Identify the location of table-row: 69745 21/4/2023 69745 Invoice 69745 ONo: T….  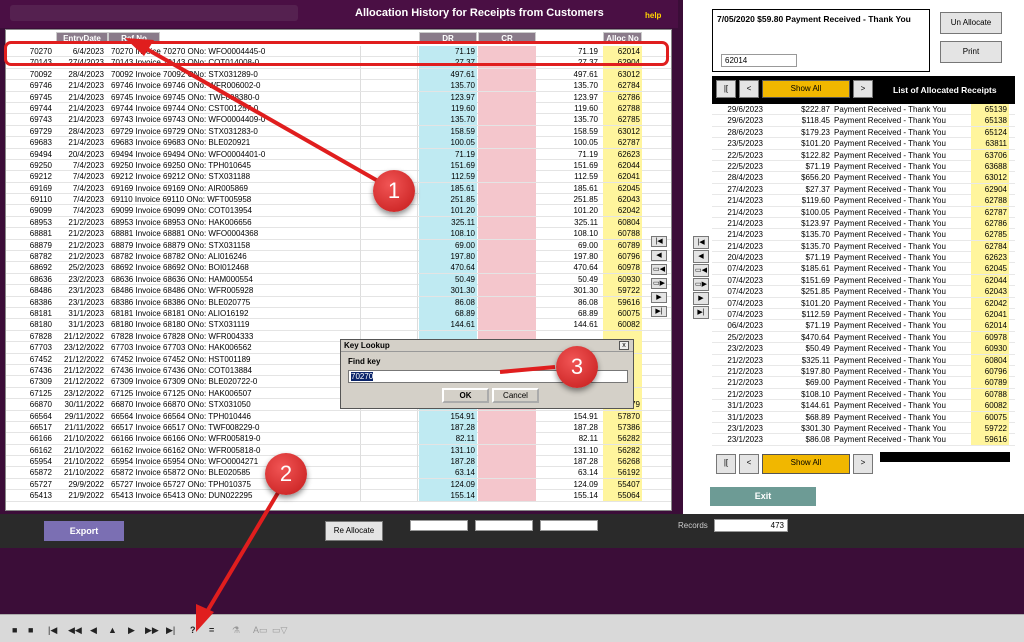
(338, 97).